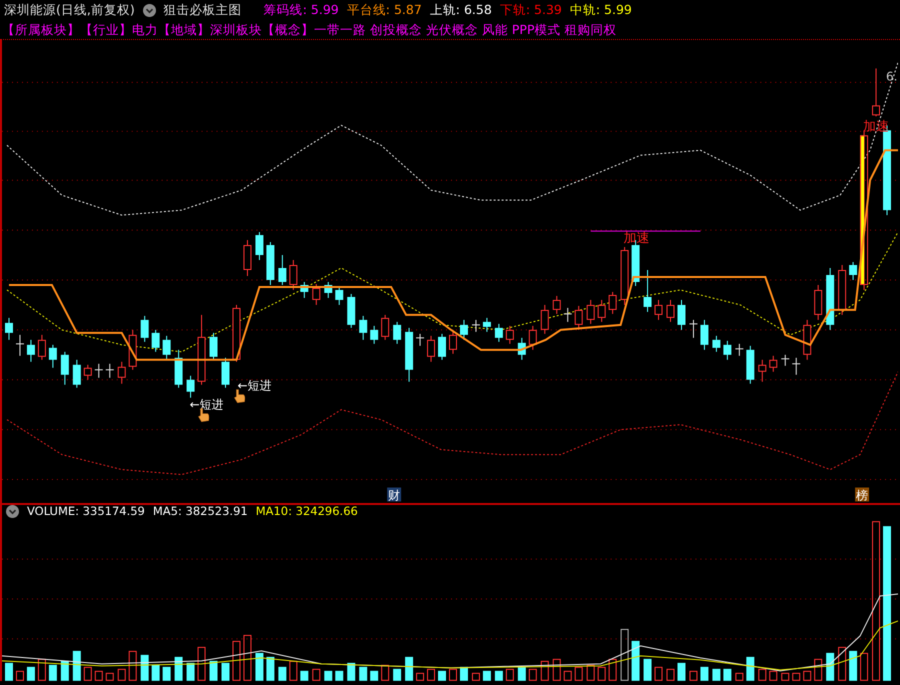 The image size is (900, 685). I want to click on signal-label: 加速, so click(637, 238).